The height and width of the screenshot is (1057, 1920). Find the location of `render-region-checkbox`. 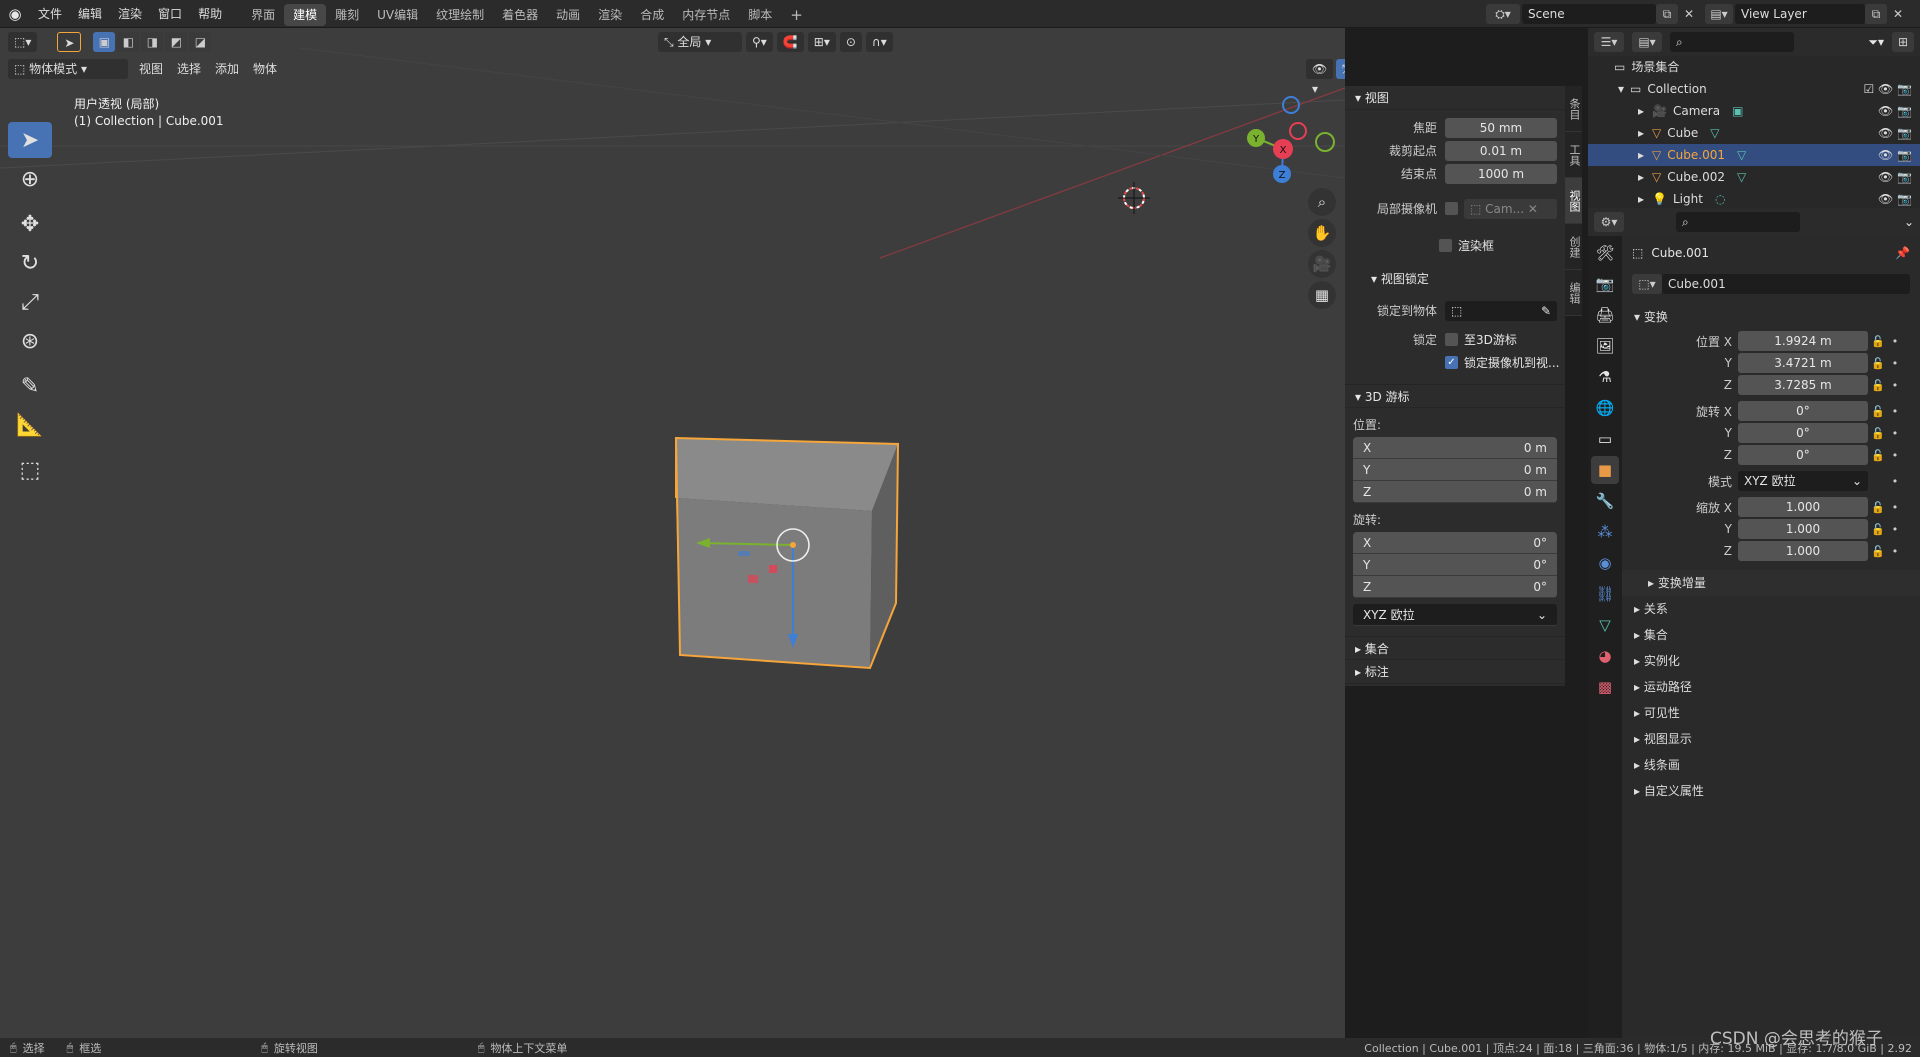

render-region-checkbox is located at coordinates (1445, 245).